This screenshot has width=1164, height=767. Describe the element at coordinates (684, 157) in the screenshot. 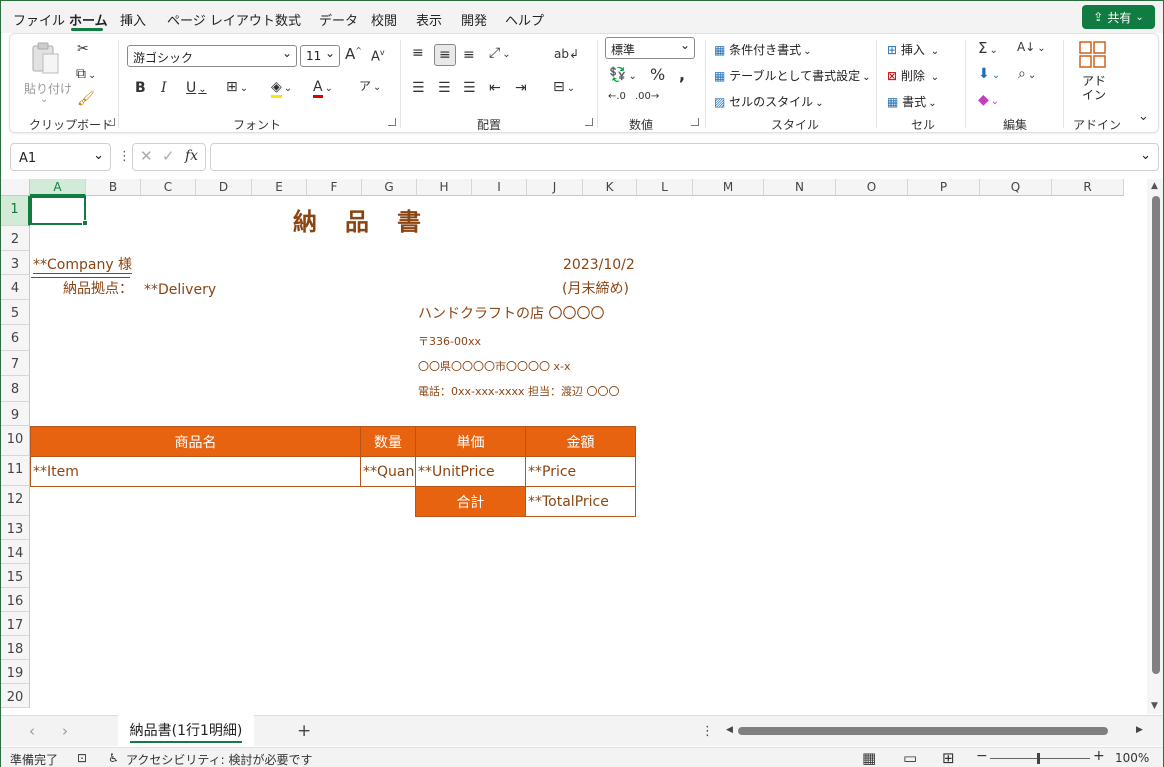

I see `formula-input` at that location.